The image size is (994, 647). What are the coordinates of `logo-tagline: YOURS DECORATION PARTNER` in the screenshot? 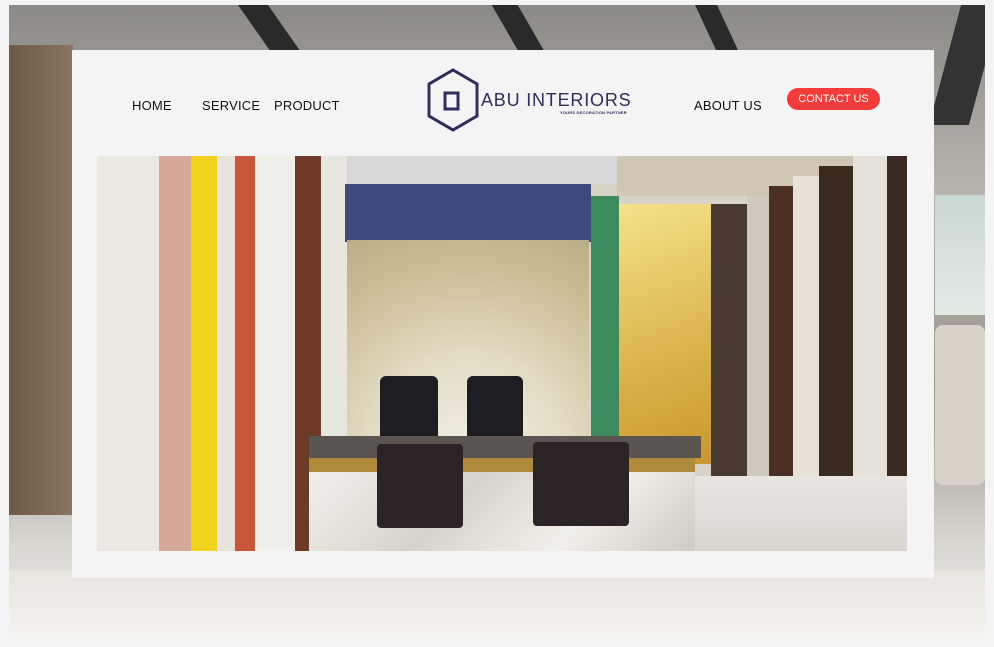 It's located at (593, 112).